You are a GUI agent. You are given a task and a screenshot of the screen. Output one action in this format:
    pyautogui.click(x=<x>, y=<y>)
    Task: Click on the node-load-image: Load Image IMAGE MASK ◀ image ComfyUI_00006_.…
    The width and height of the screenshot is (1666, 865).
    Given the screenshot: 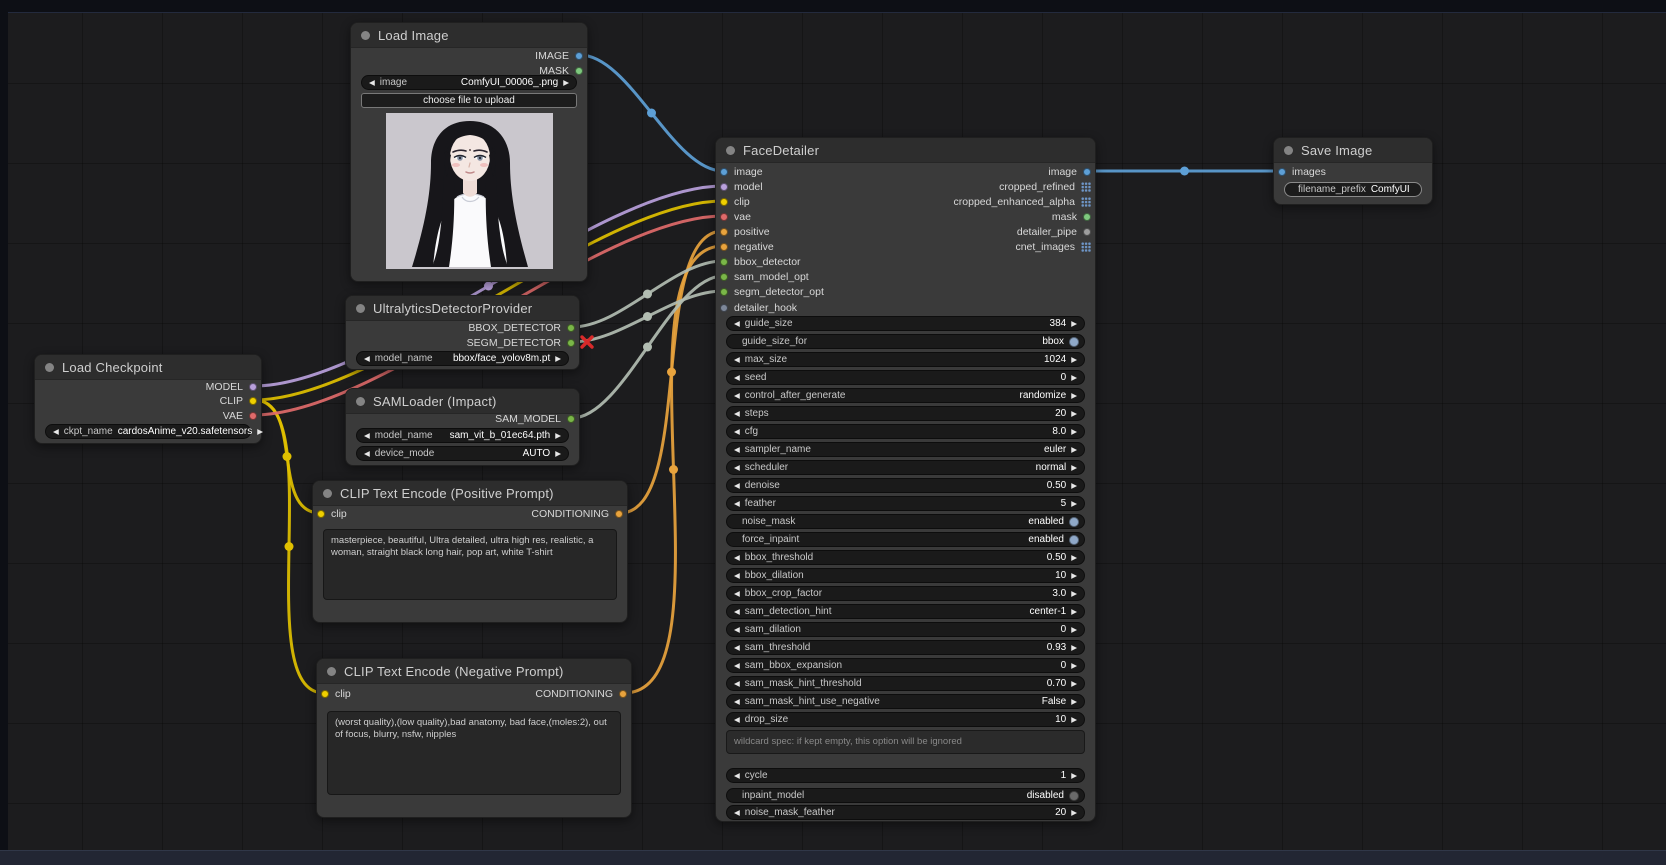 What is the action you would take?
    pyautogui.click(x=469, y=152)
    